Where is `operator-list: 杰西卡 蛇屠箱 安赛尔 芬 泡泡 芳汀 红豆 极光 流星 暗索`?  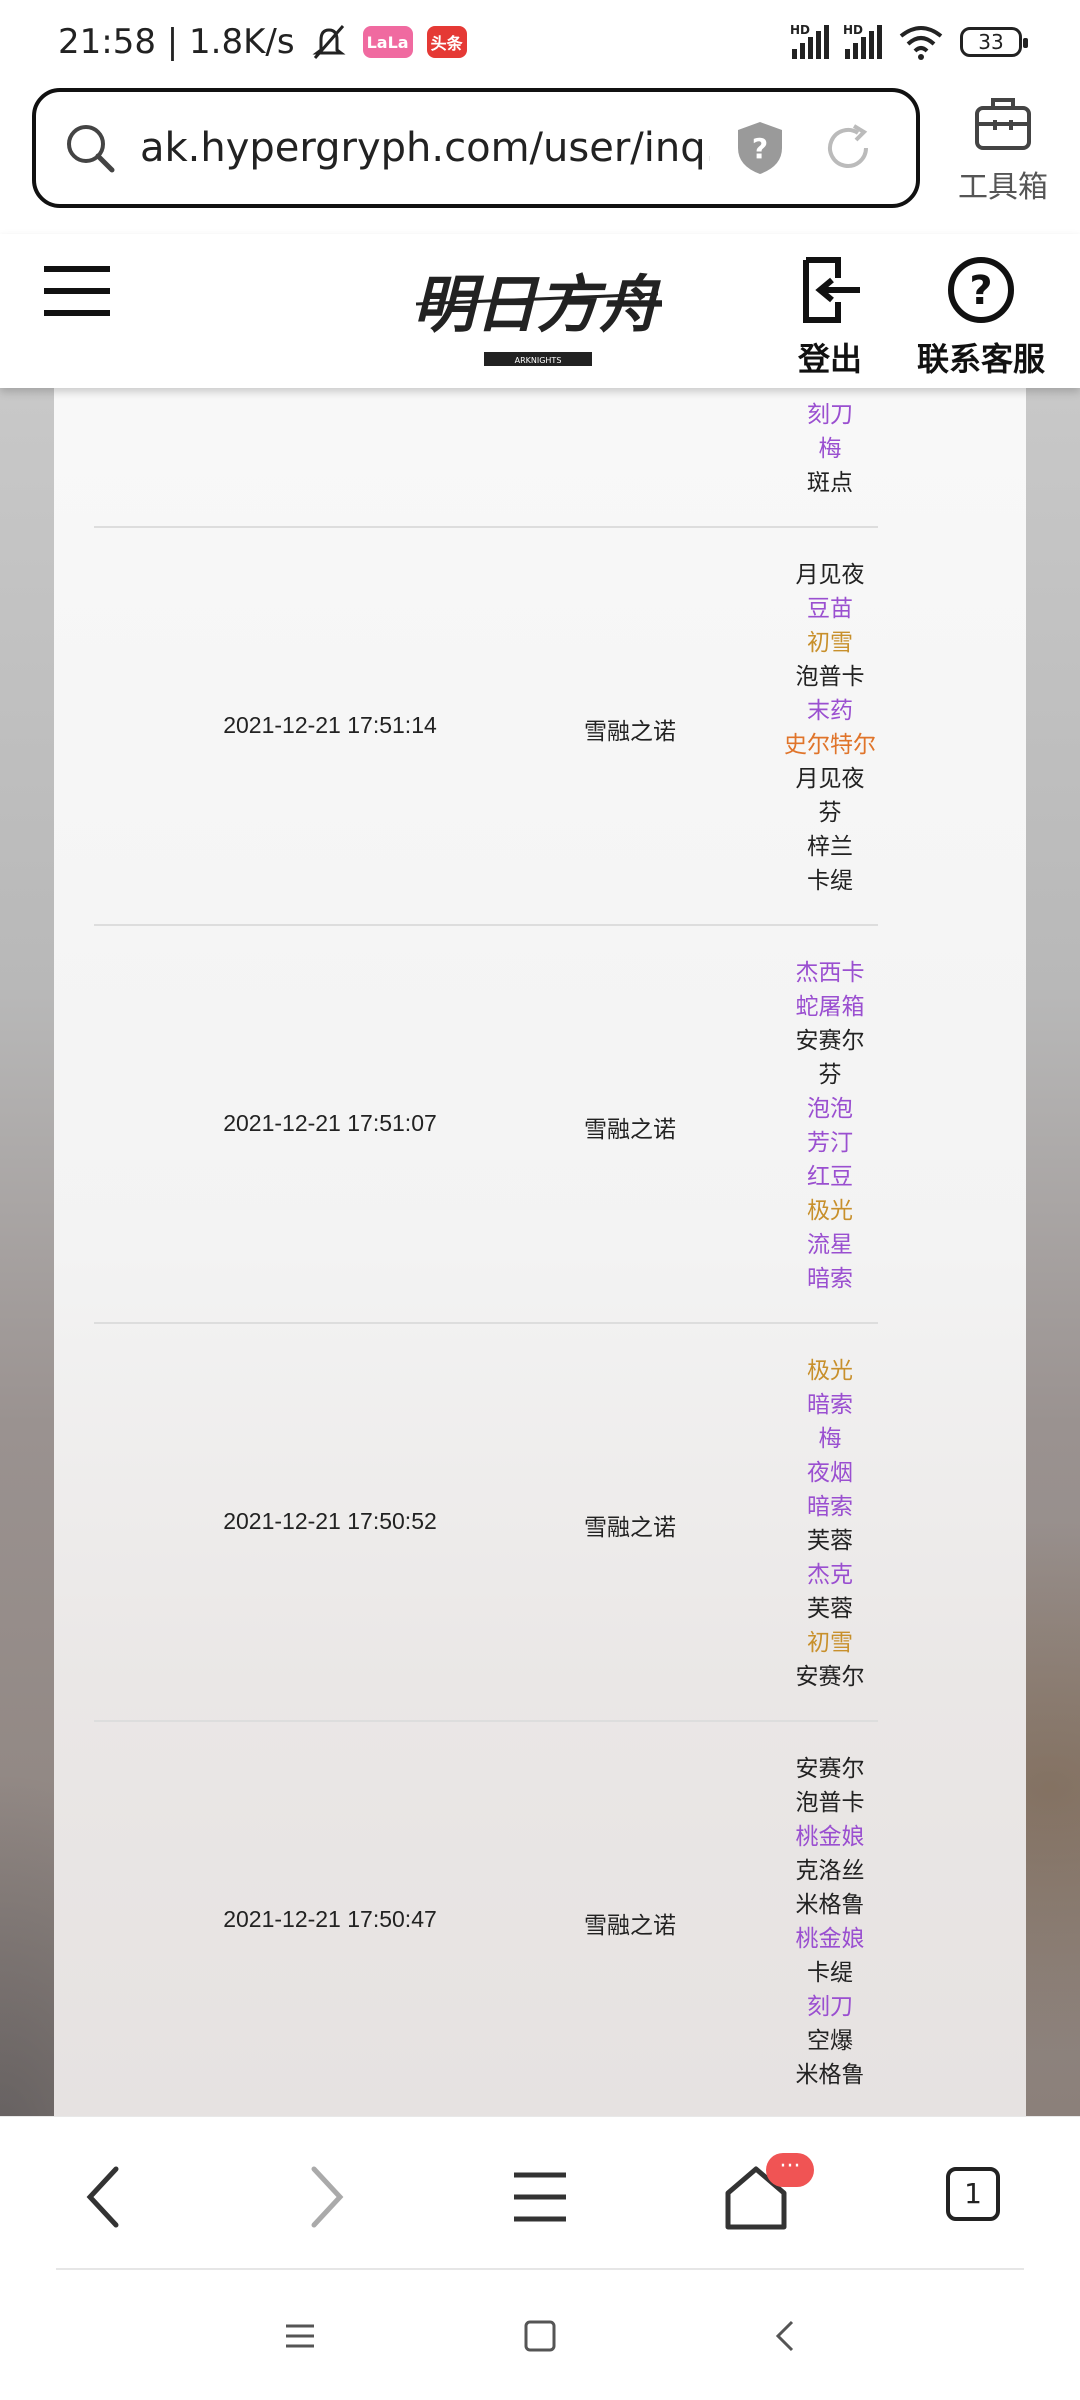
operator-list: 杰西卡 蛇屠箱 安赛尔 芬 泡泡 芳汀 红豆 极光 流星 暗索 is located at coordinates (830, 1126).